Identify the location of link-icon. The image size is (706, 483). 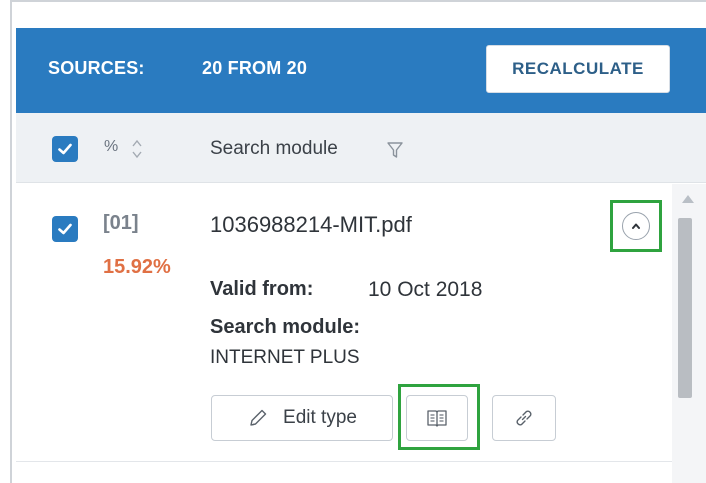
(524, 418).